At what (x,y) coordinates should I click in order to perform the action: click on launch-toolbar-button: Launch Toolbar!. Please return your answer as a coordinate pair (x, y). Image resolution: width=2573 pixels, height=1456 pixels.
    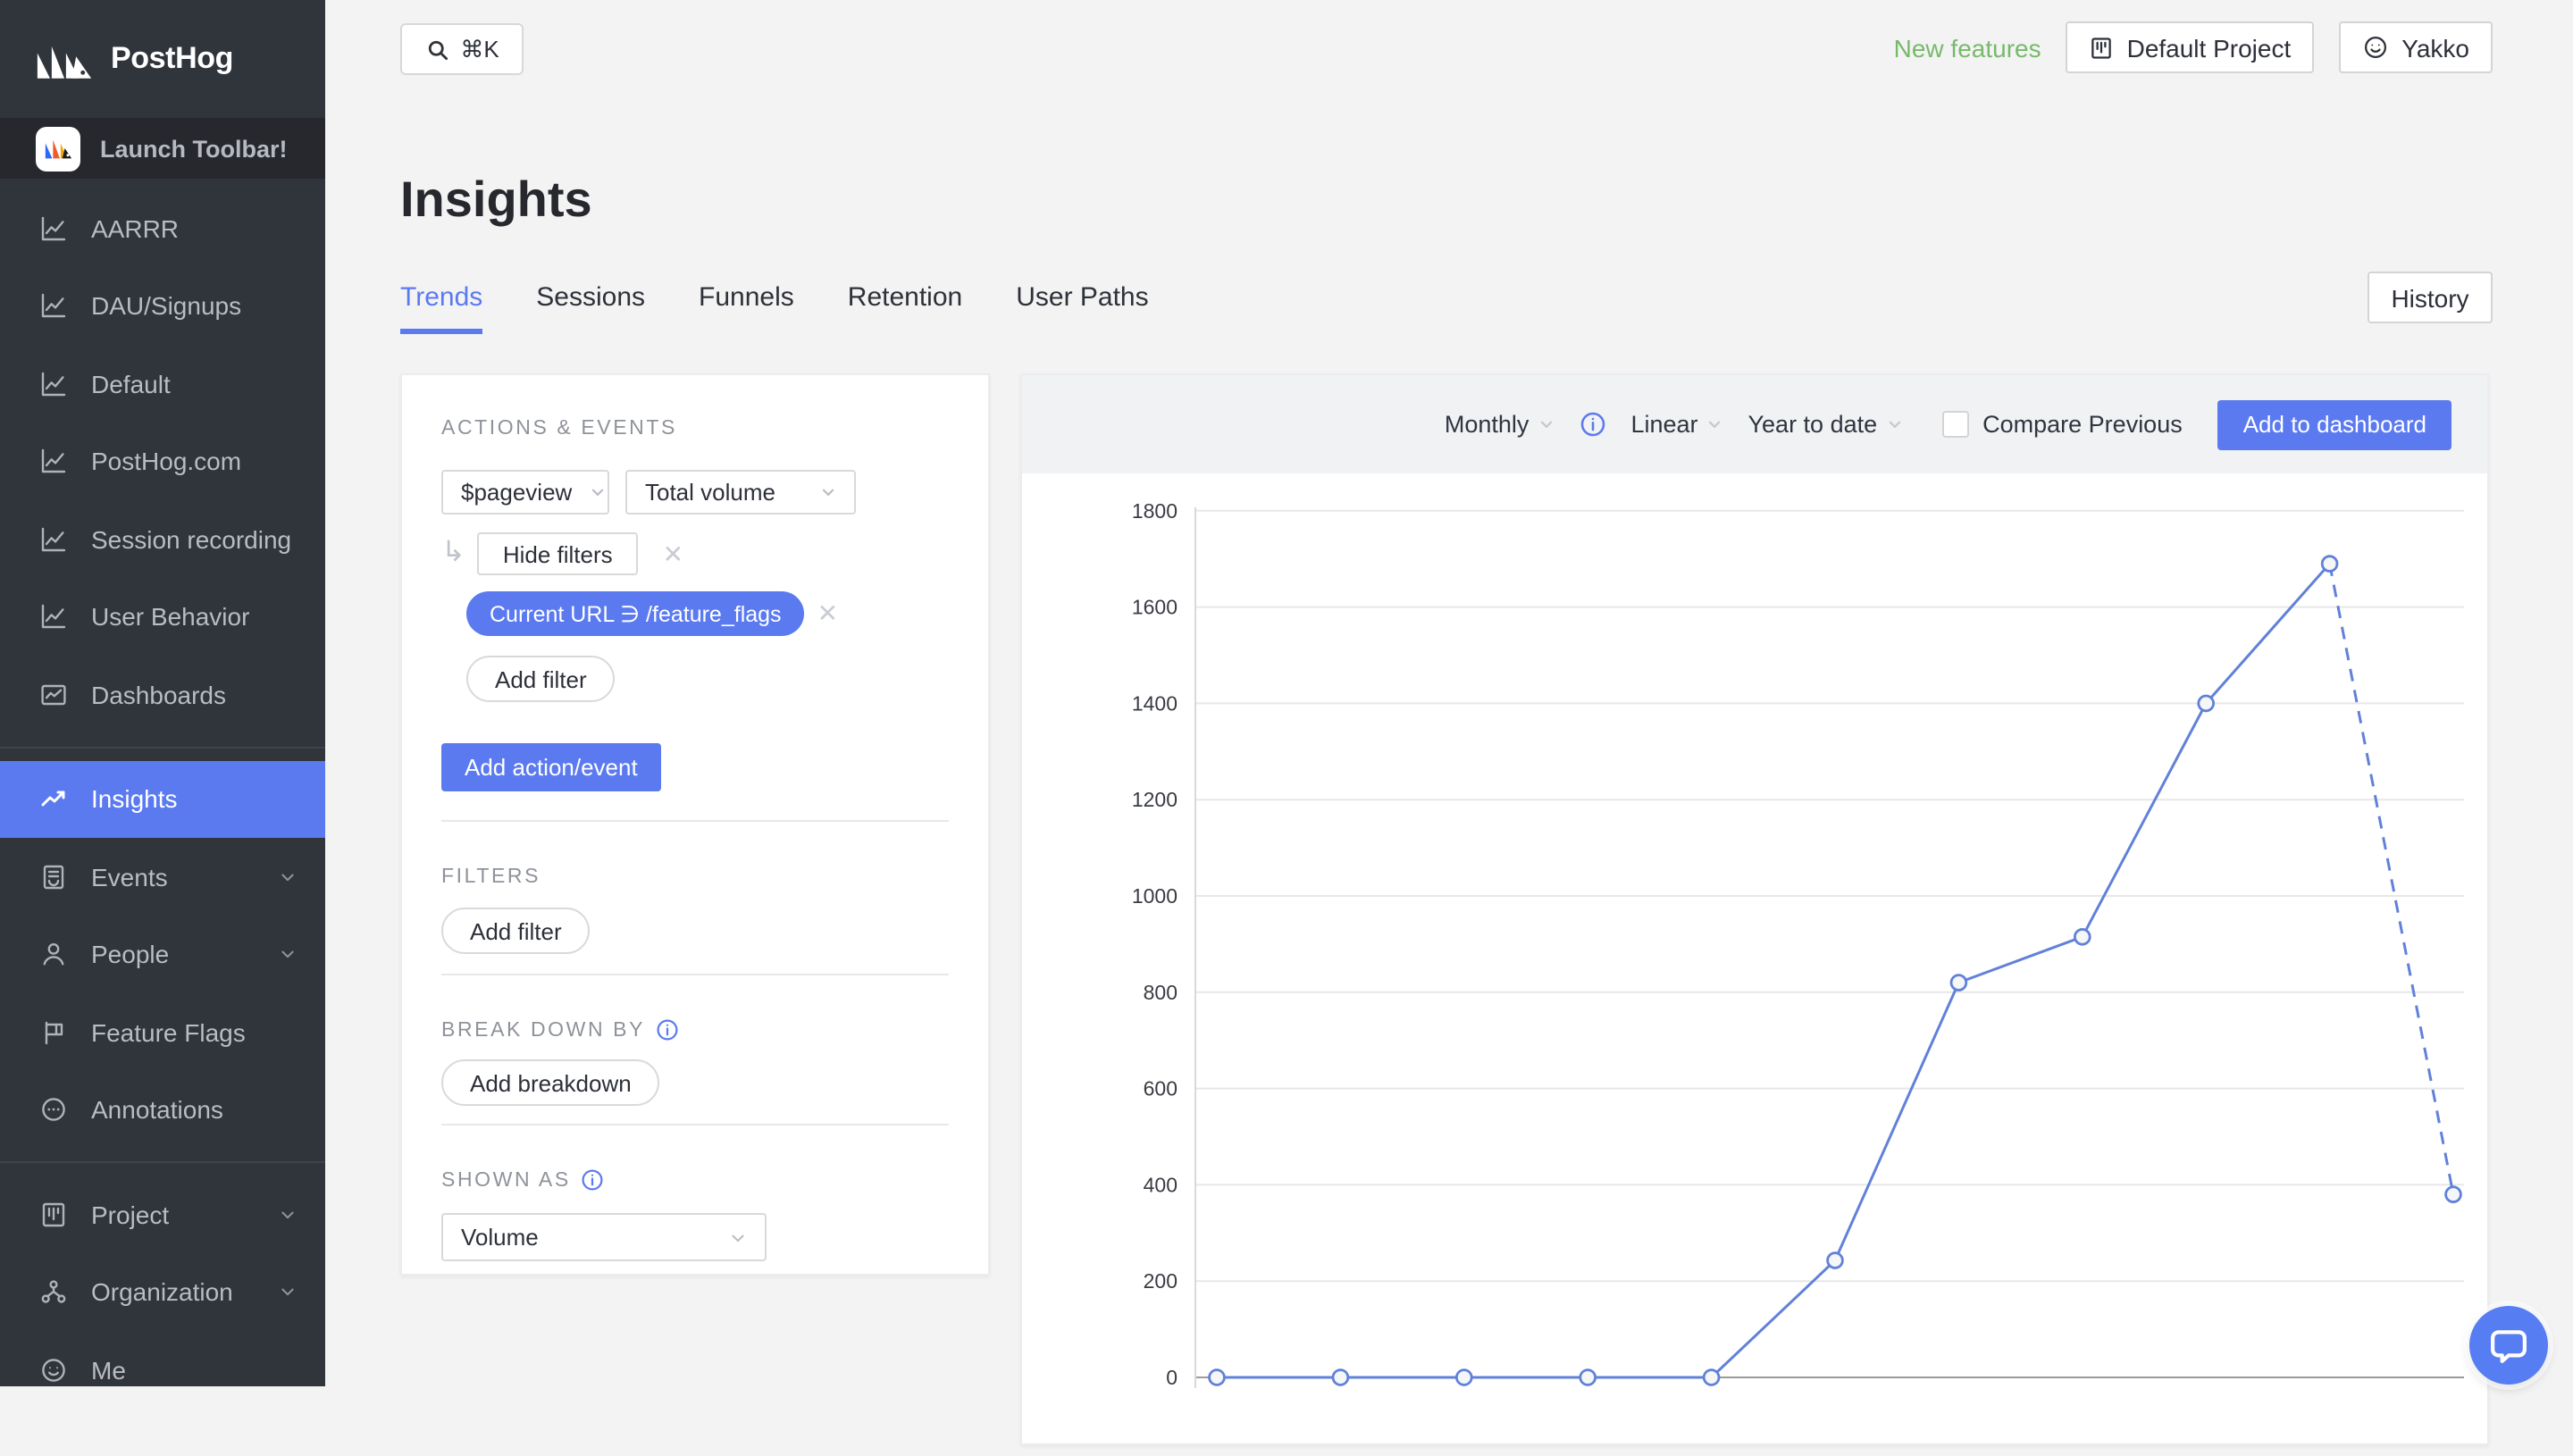
    Looking at the image, I should click on (162, 148).